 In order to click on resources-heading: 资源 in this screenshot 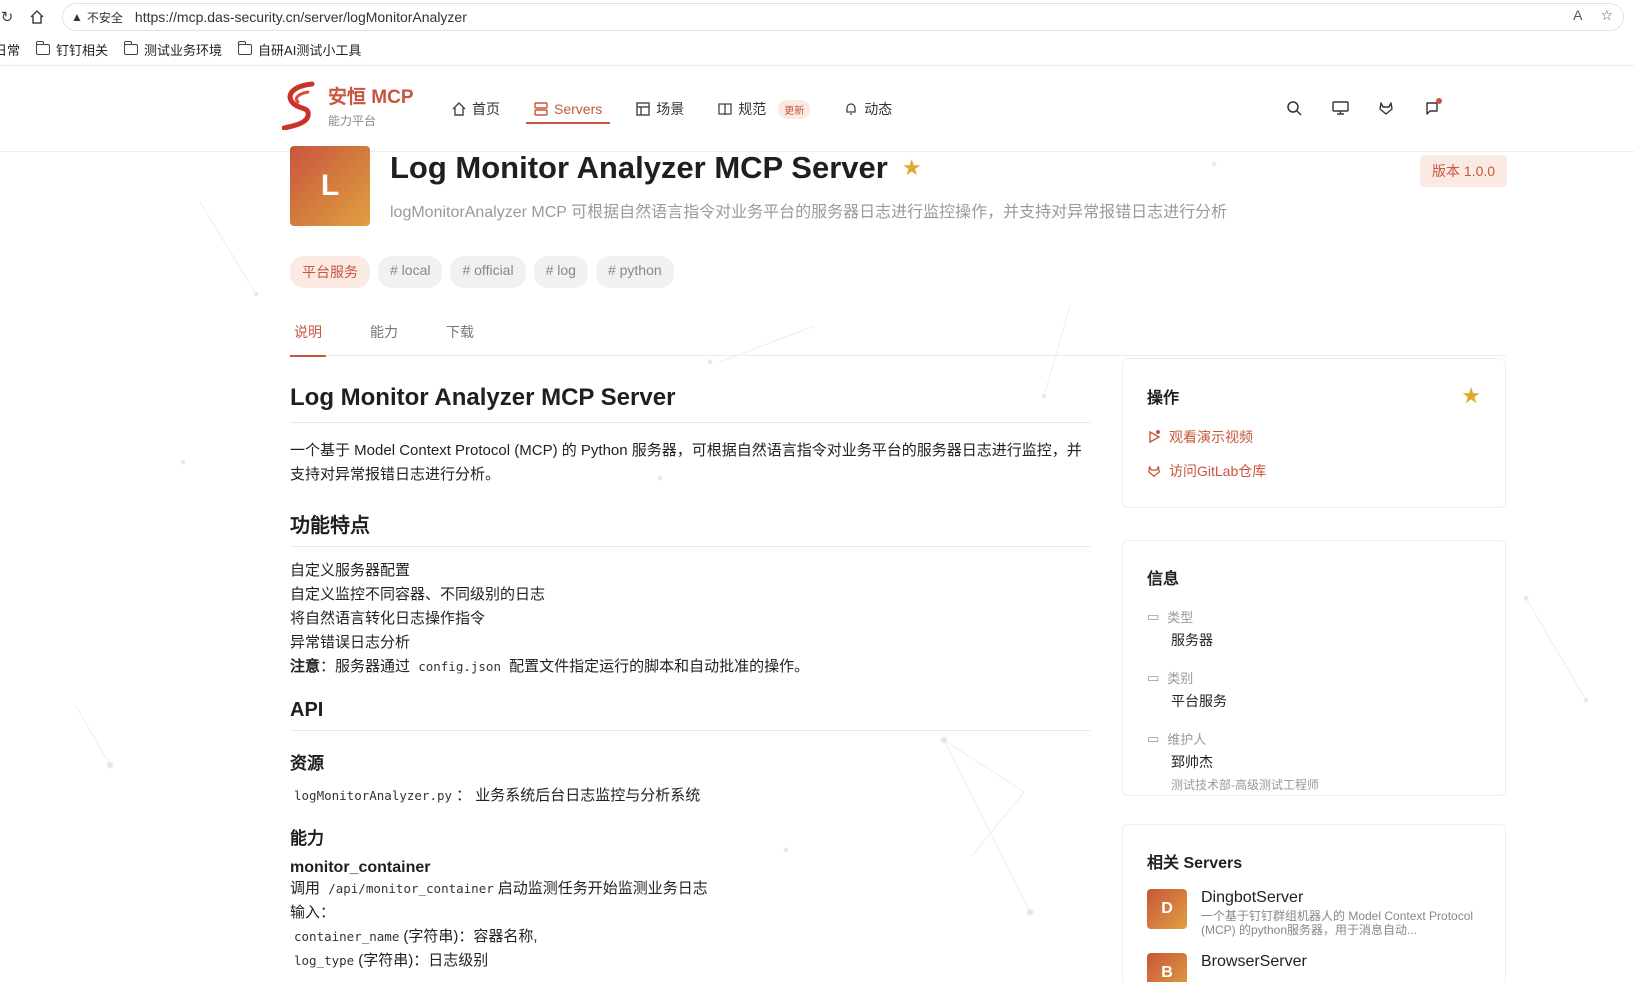, I will do `click(307, 763)`.